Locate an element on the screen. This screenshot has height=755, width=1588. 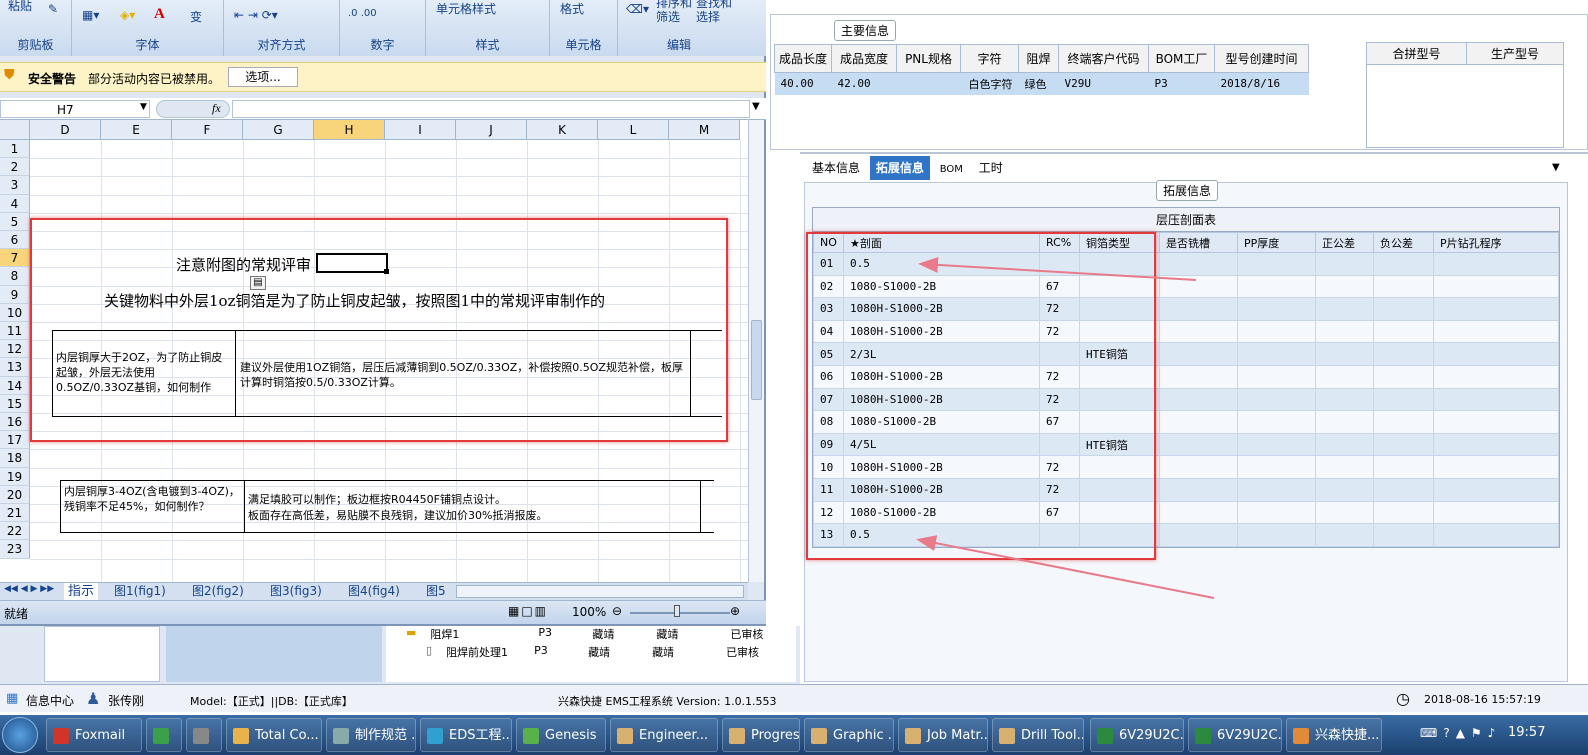
horizontal-scrollbar is located at coordinates (600, 591).